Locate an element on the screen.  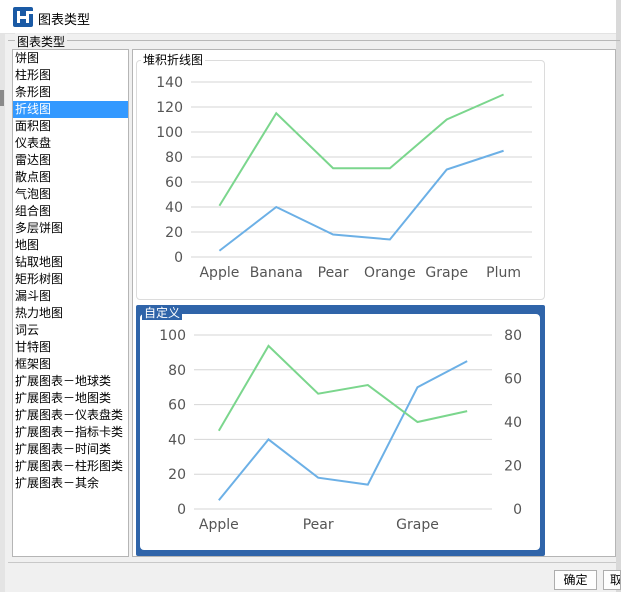
y-tick-label: 140 is located at coordinates (169, 83).